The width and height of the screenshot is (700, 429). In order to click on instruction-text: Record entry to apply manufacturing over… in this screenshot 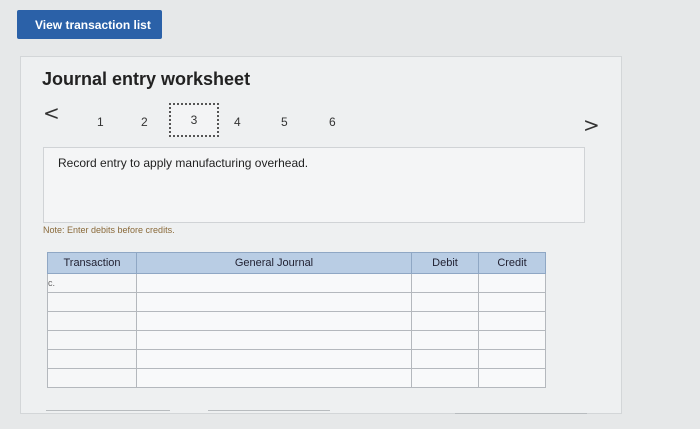, I will do `click(183, 163)`.